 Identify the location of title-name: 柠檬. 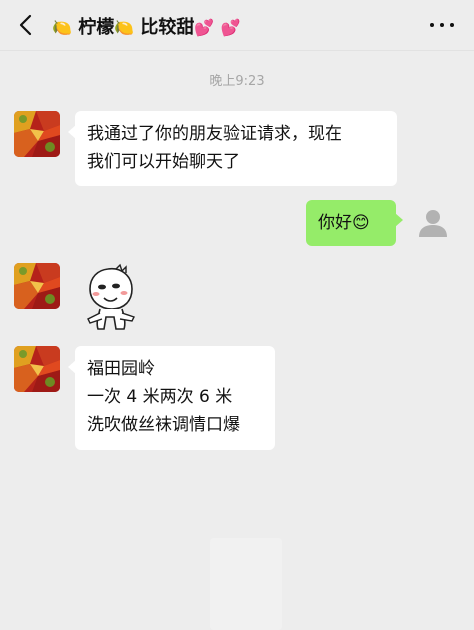
(96, 27).